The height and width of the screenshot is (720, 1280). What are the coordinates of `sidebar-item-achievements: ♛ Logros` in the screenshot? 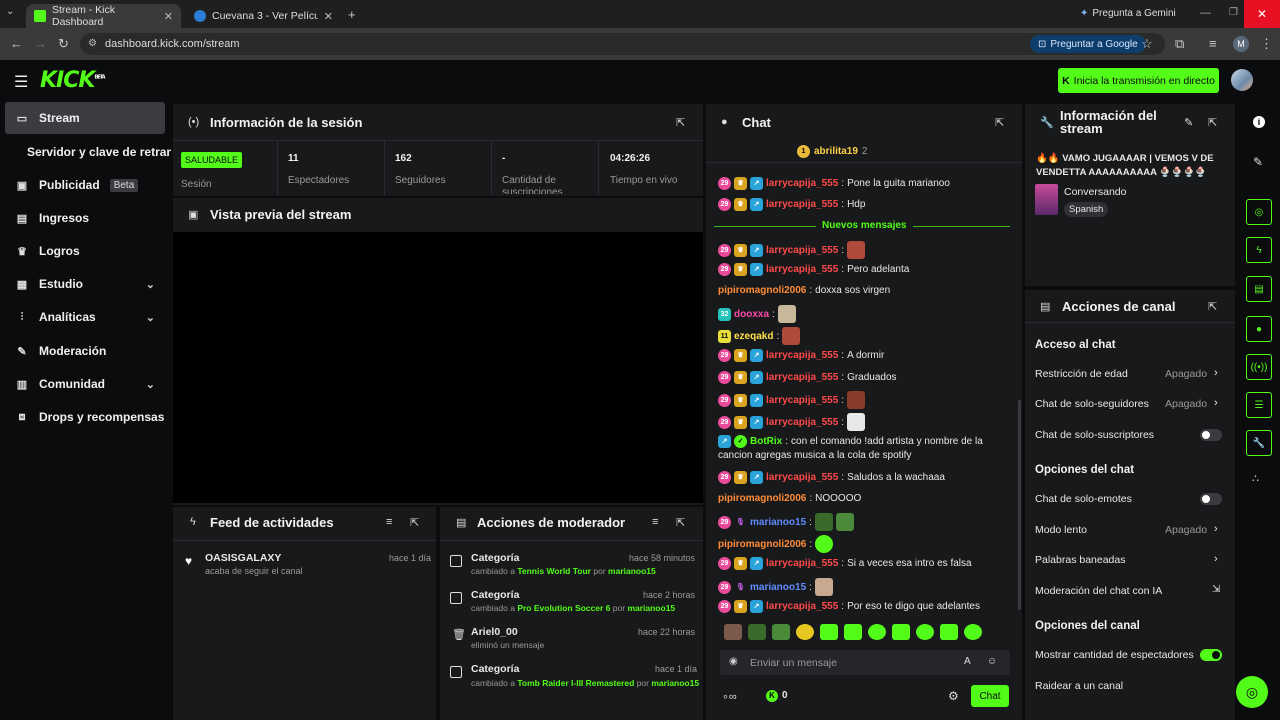 It's located at (85, 251).